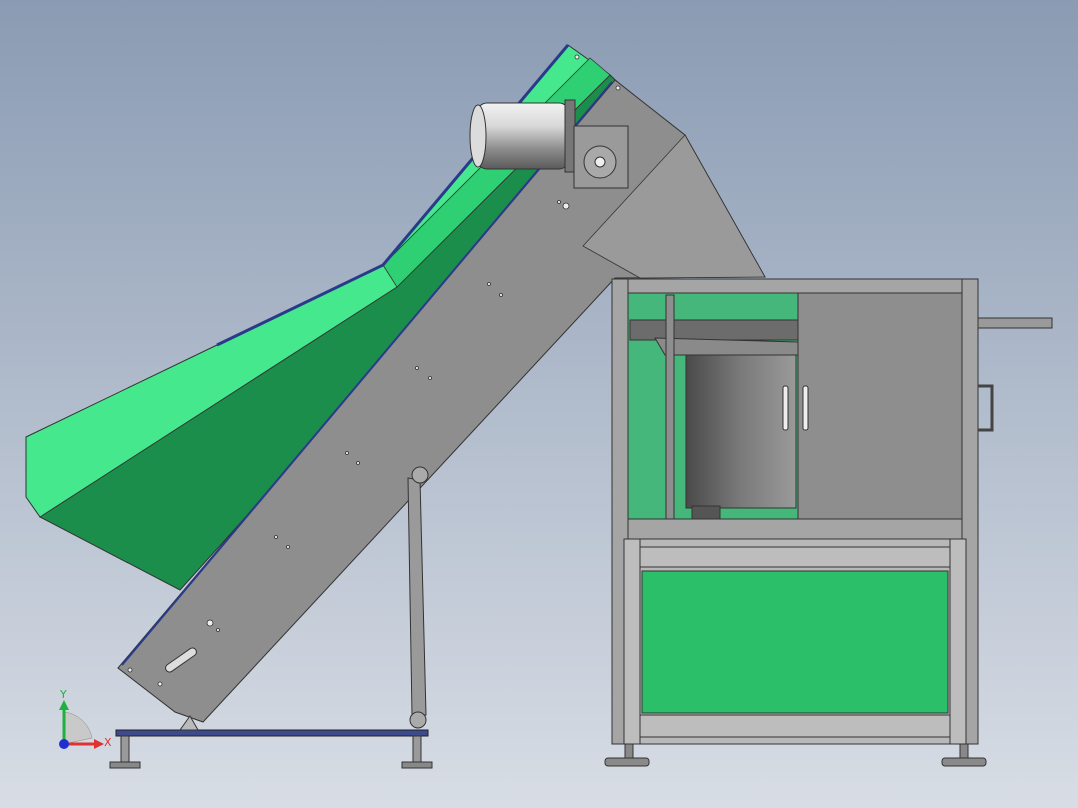 This screenshot has width=1078, height=808. What do you see at coordinates (670, 407) in the screenshot?
I see `internal-column` at bounding box center [670, 407].